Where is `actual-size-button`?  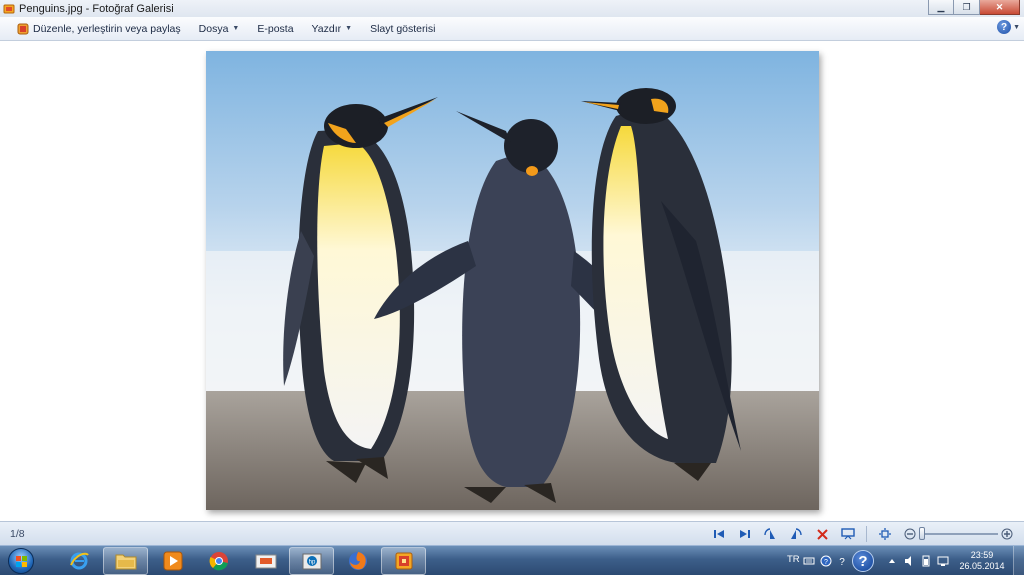
actual-size-button is located at coordinates (885, 534).